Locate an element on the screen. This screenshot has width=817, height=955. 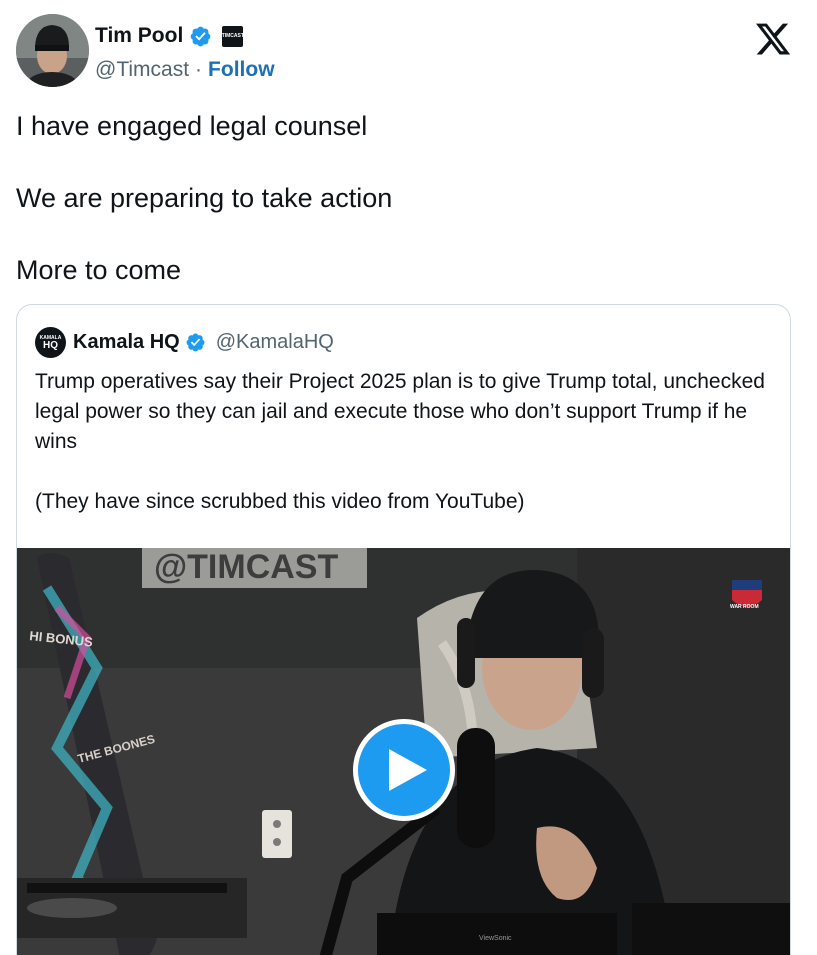
tweet-header: Tim Pool TIMCAST @Timcast · Follow is located at coordinates (408, 52).